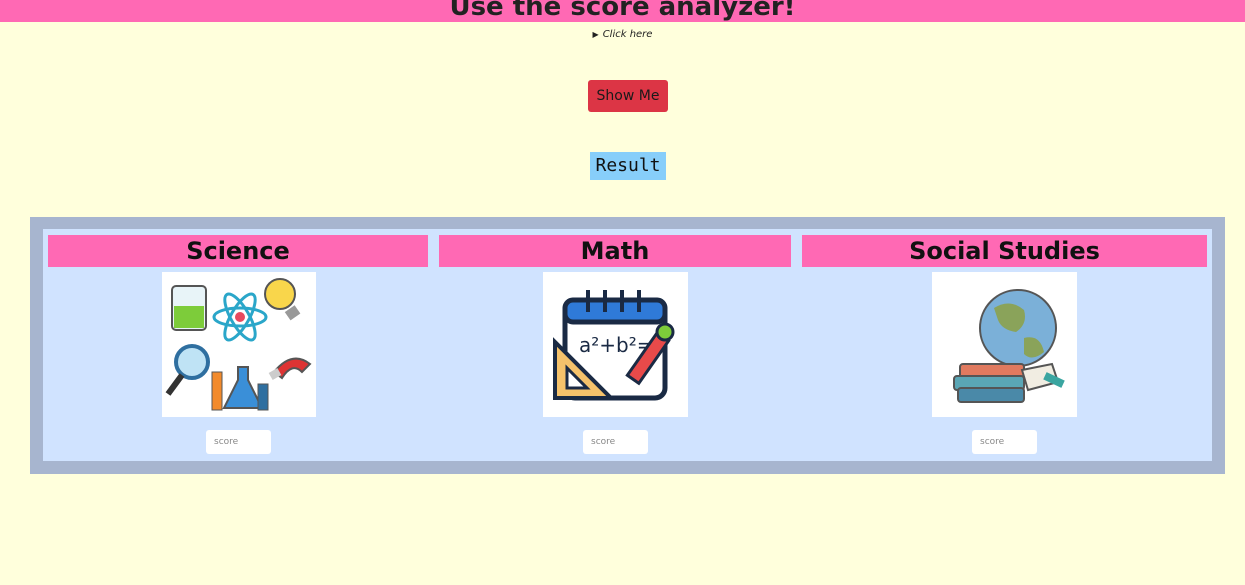 The width and height of the screenshot is (1245, 585). I want to click on details-summary: Click here, so click(628, 34).